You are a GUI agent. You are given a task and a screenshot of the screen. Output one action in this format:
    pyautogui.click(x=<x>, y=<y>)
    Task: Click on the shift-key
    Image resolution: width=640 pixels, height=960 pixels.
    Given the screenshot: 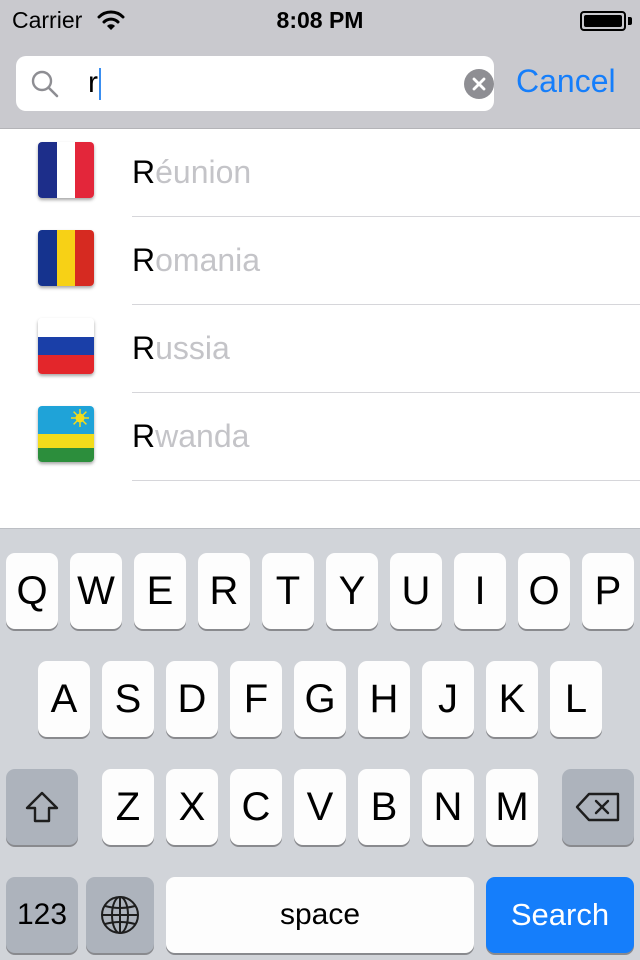 What is the action you would take?
    pyautogui.click(x=42, y=807)
    